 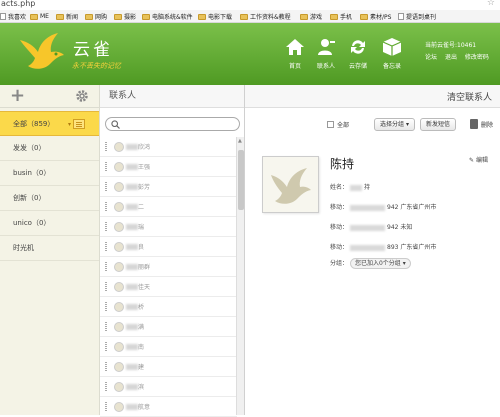 I want to click on select-group-dropdown: 选择分组 ▾, so click(x=394, y=124).